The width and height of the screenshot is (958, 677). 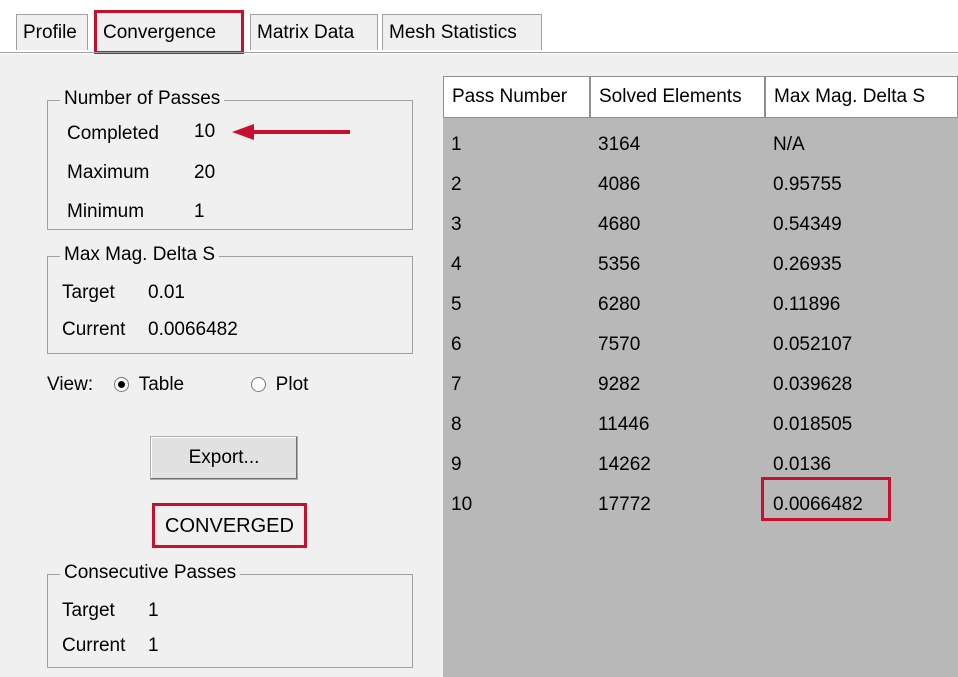 What do you see at coordinates (291, 132) in the screenshot?
I see `annotation-arrow-icon` at bounding box center [291, 132].